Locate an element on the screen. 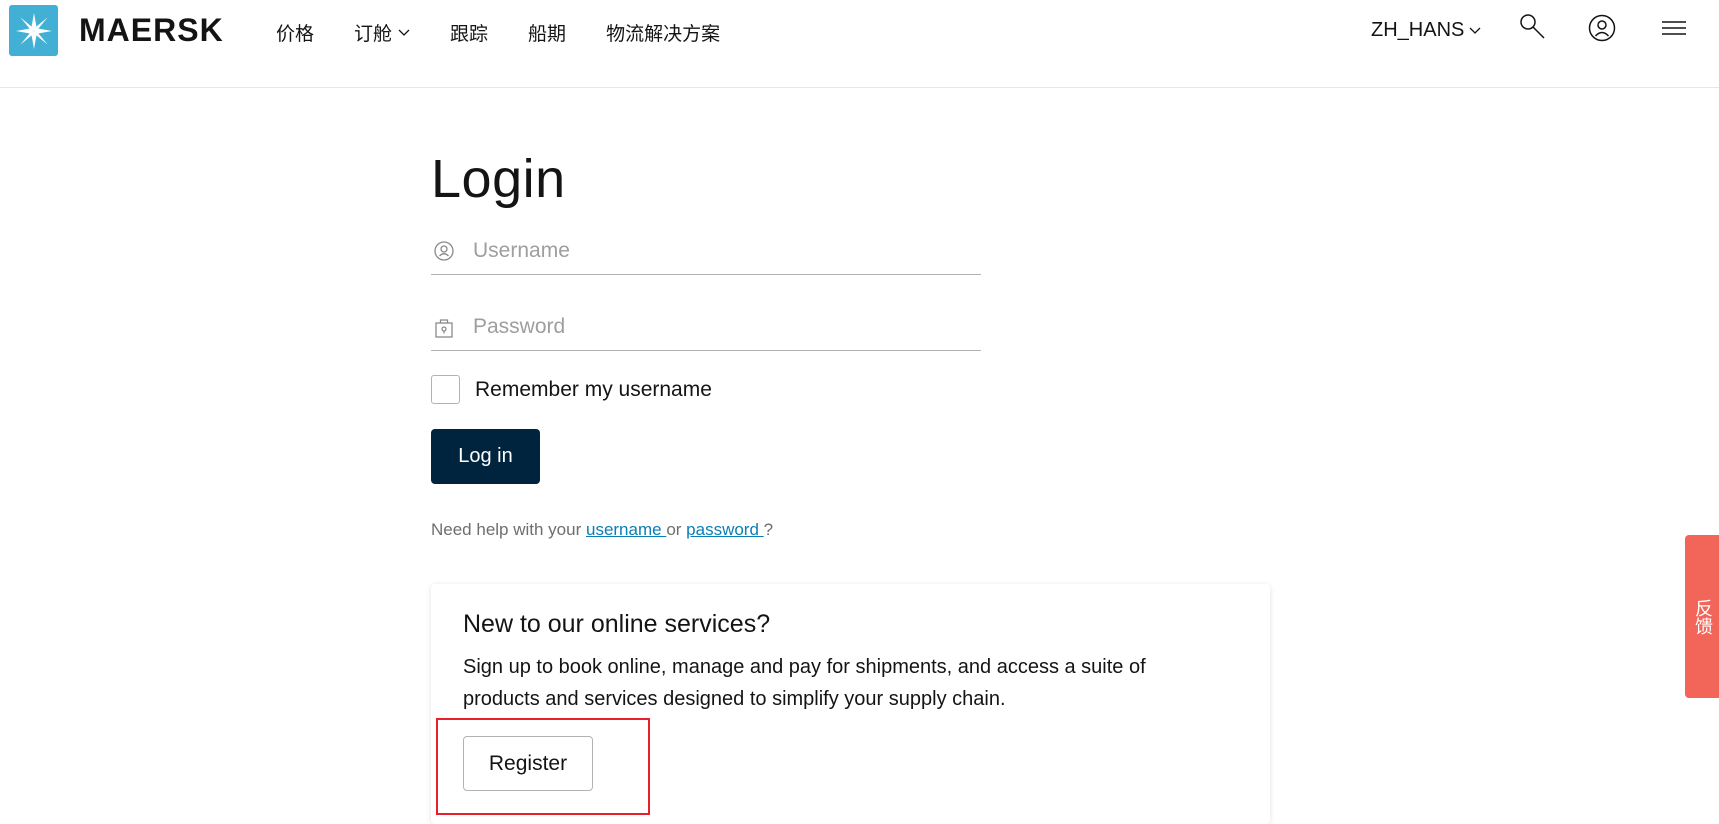  highlight-annotation-box is located at coordinates (543, 766).